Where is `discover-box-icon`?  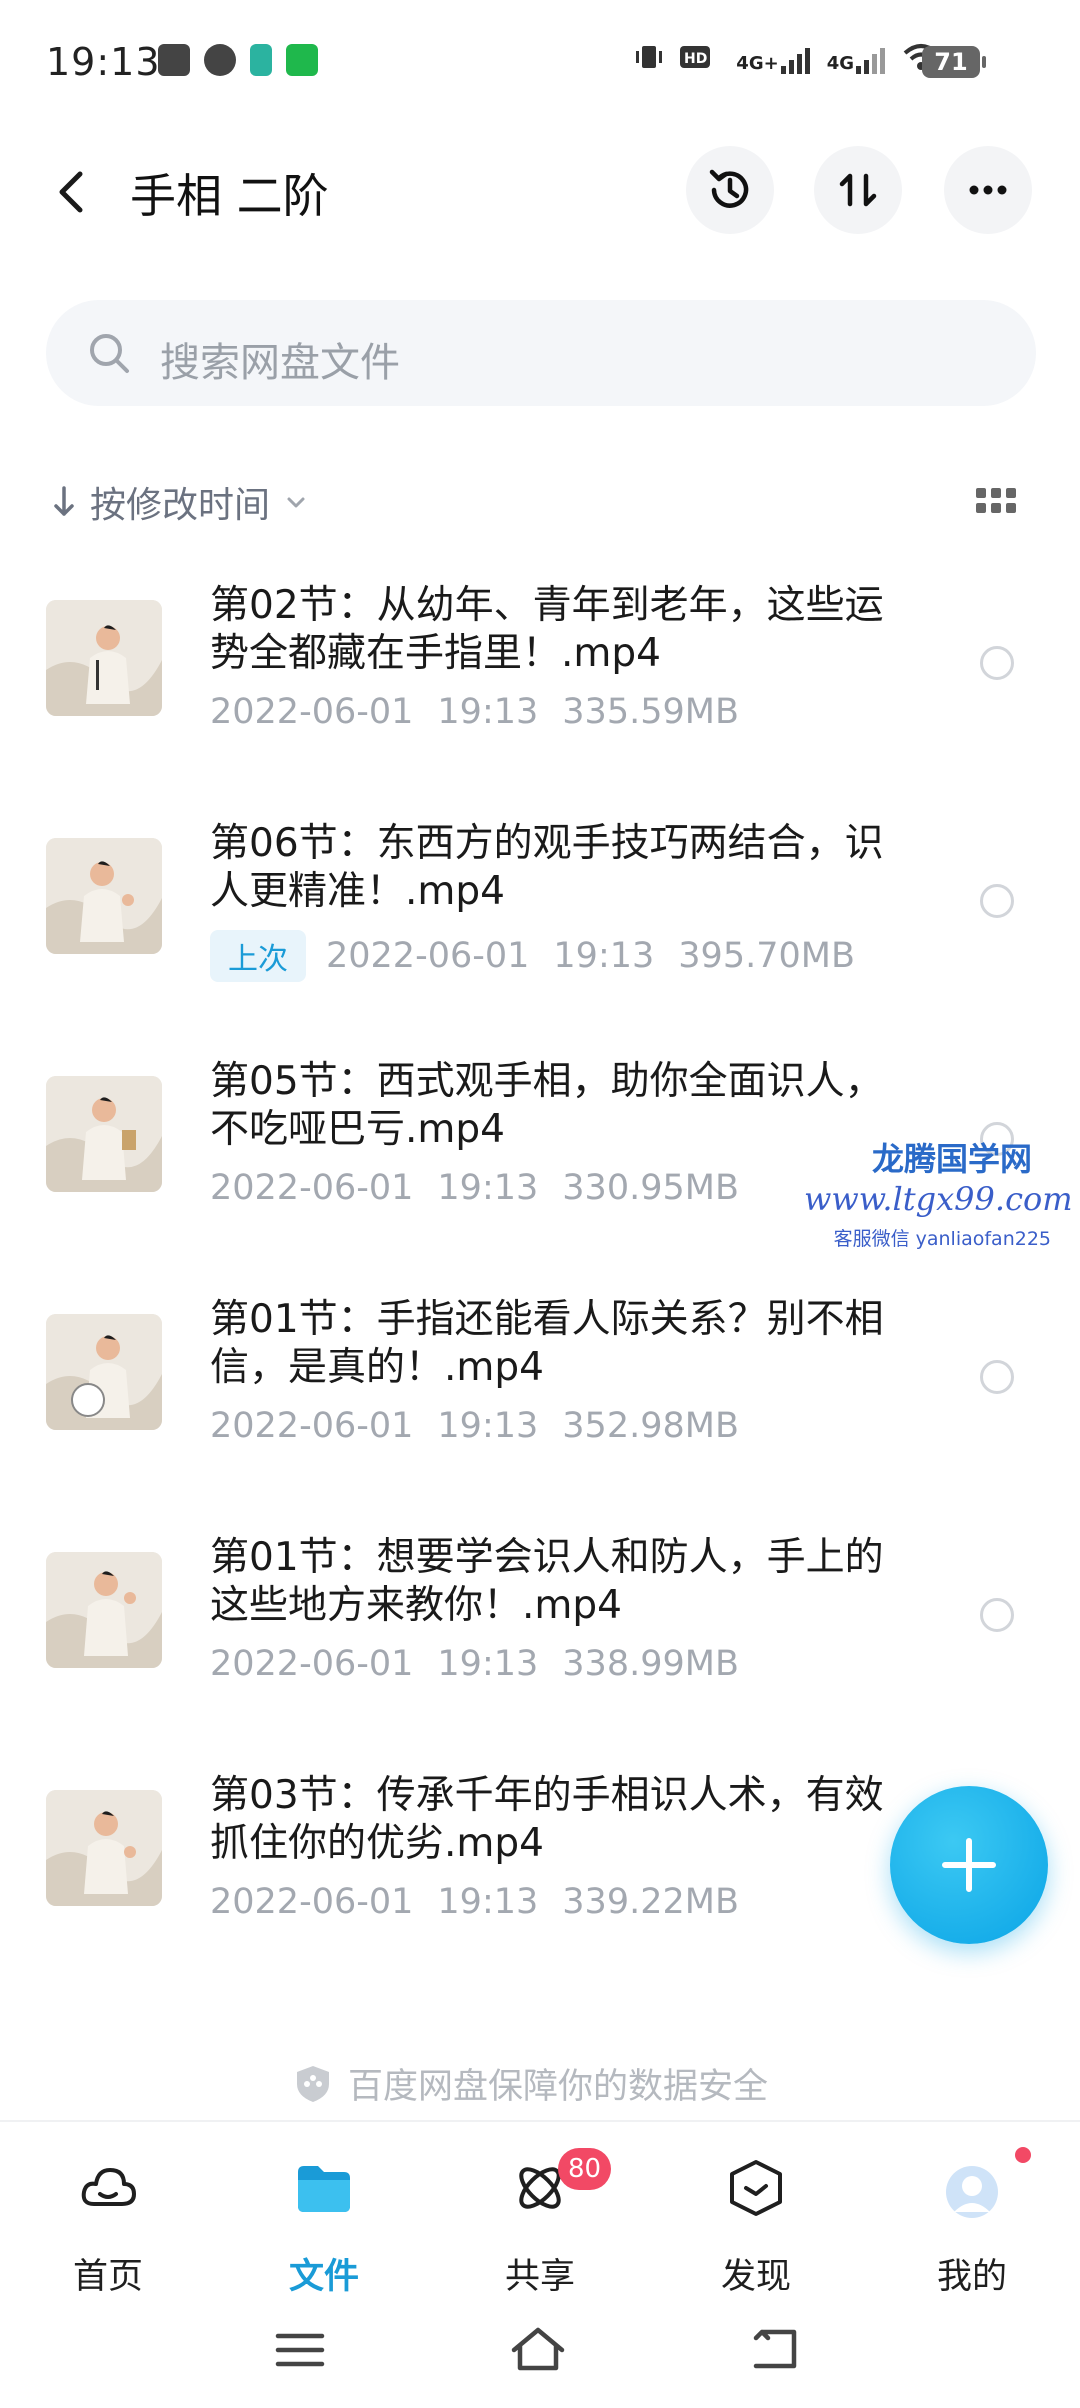
discover-box-icon is located at coordinates (756, 2188).